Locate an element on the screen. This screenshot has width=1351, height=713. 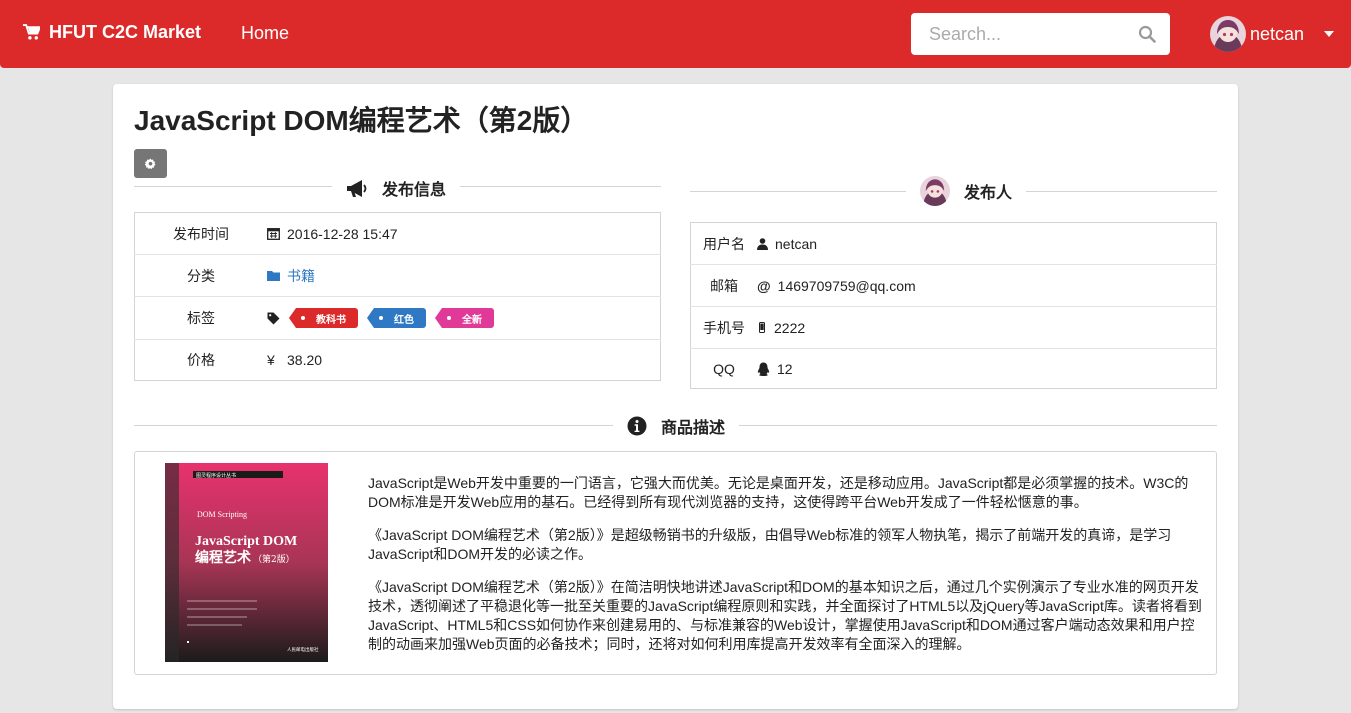
tag-text: 红色 is located at coordinates (404, 320).